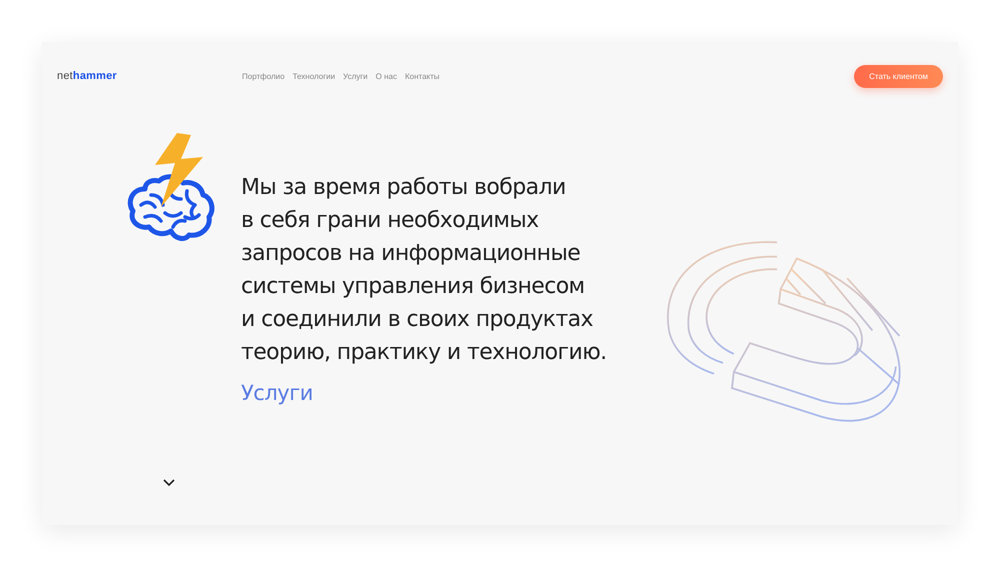 This screenshot has width=1000, height=567. I want to click on chevron-down-icon, so click(169, 483).